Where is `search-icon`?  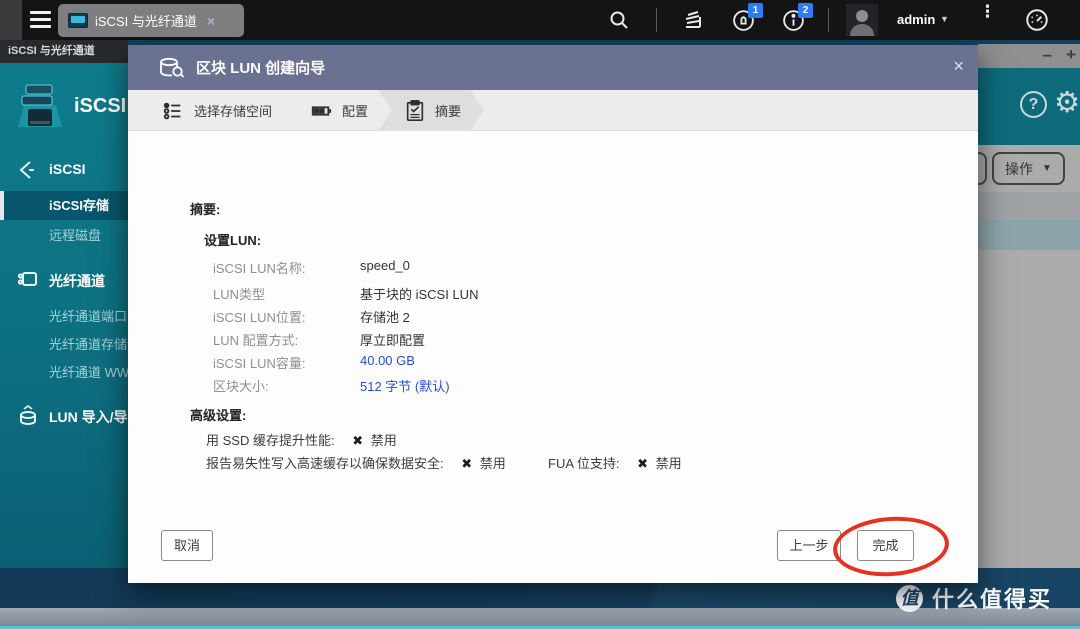
search-icon is located at coordinates (619, 22).